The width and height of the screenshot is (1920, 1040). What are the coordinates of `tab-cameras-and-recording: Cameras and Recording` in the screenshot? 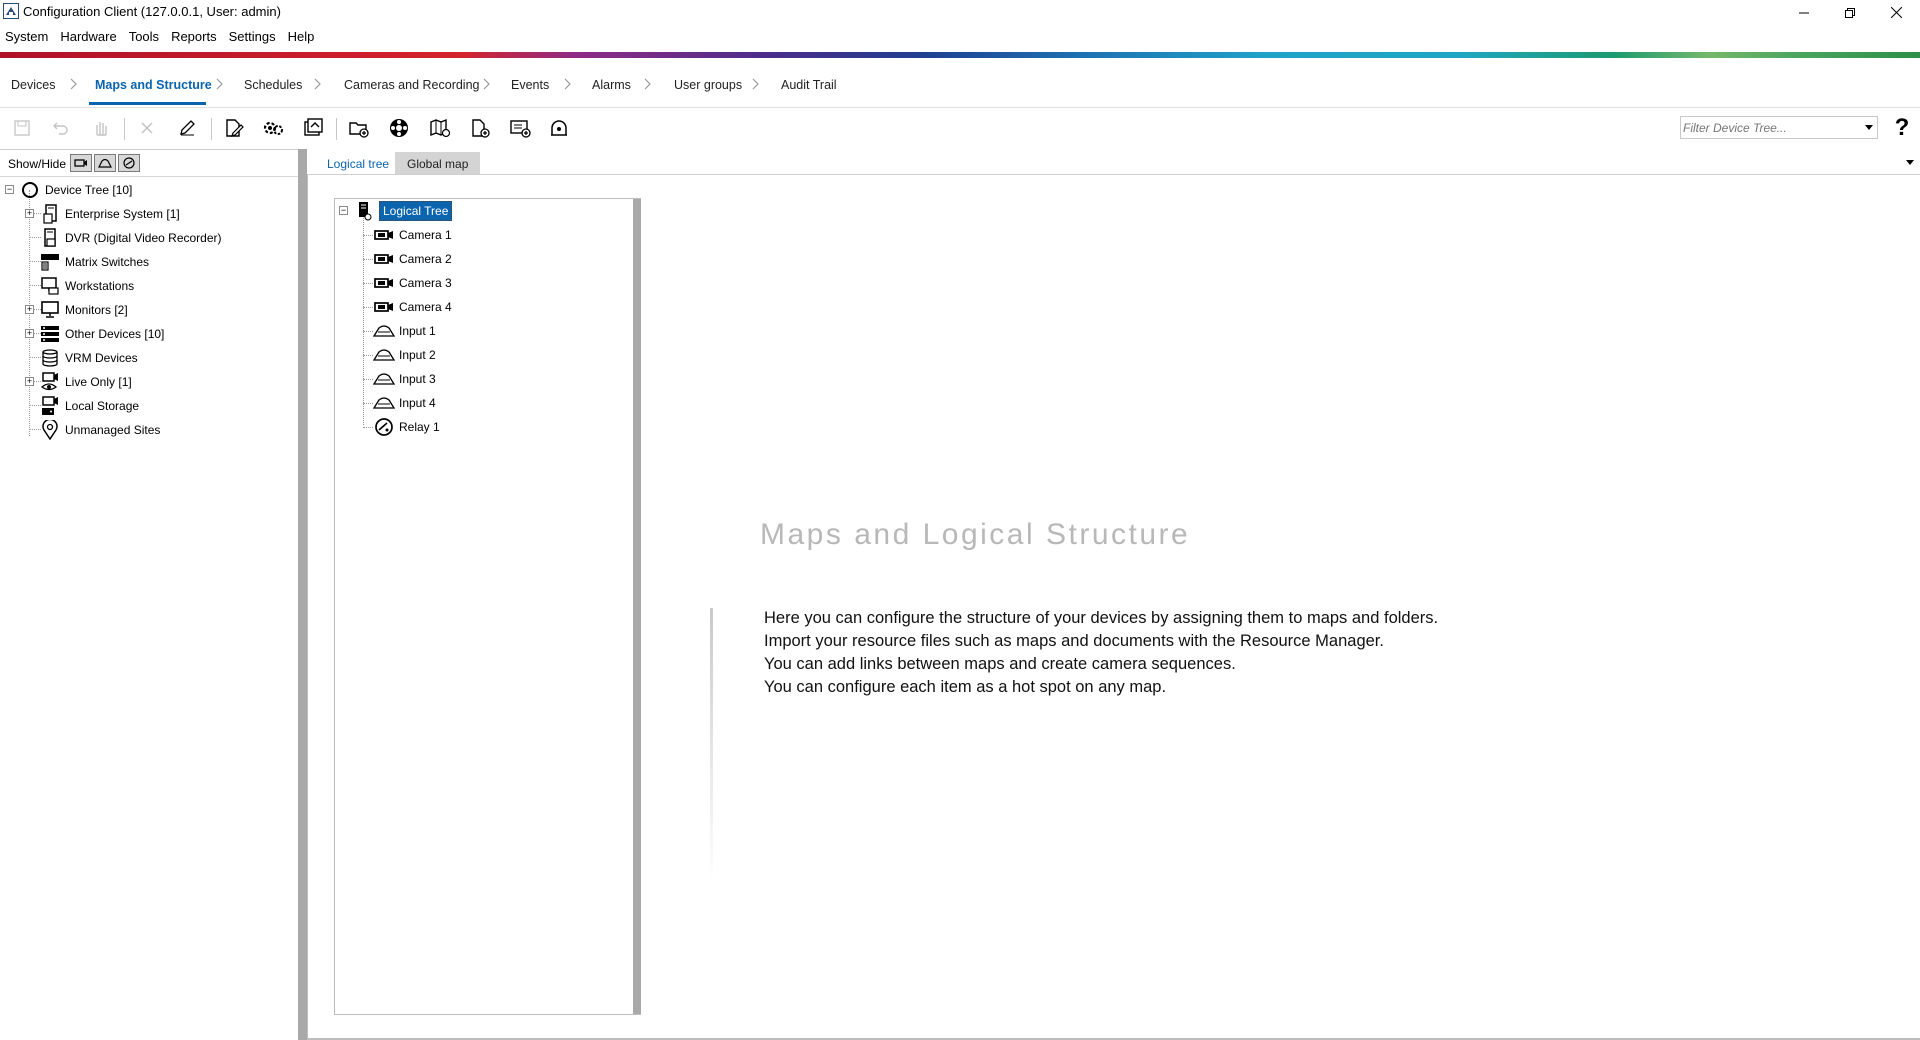 It's located at (412, 85).